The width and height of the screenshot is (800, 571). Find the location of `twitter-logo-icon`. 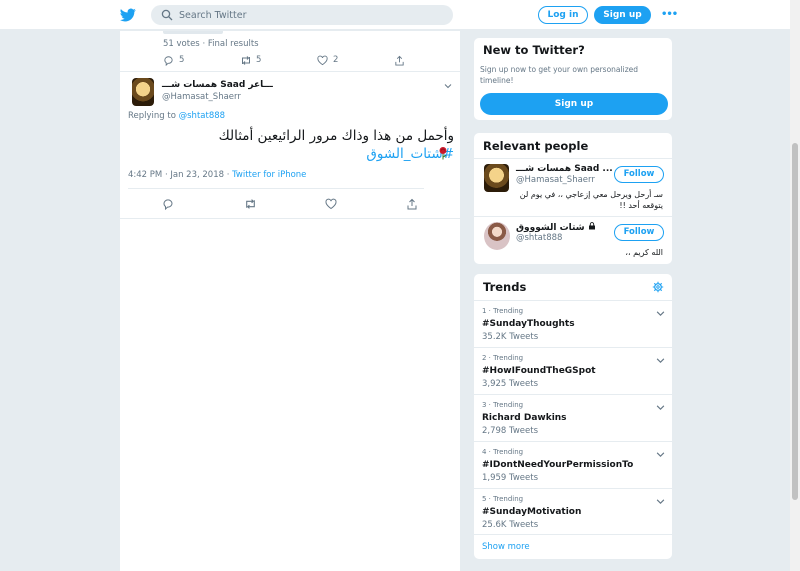

twitter-logo-icon is located at coordinates (128, 15).